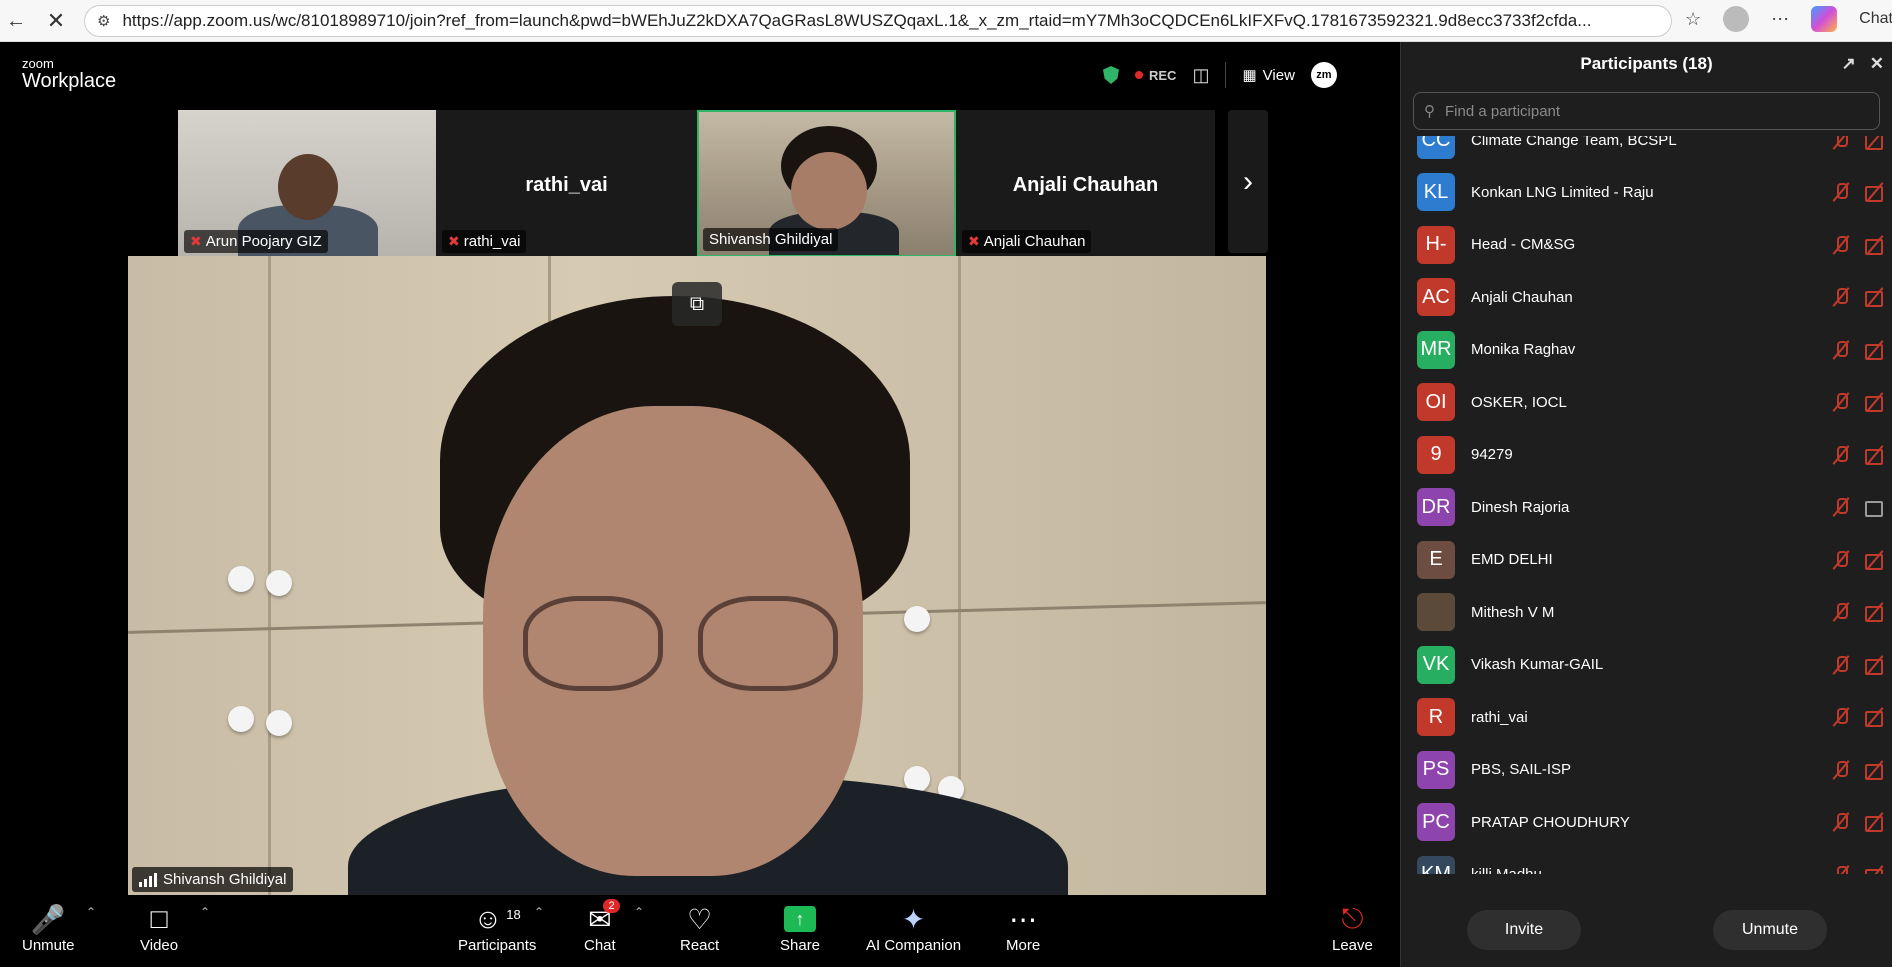  Describe the element at coordinates (1200, 75) in the screenshot. I see `apps-icon: ◫` at that location.